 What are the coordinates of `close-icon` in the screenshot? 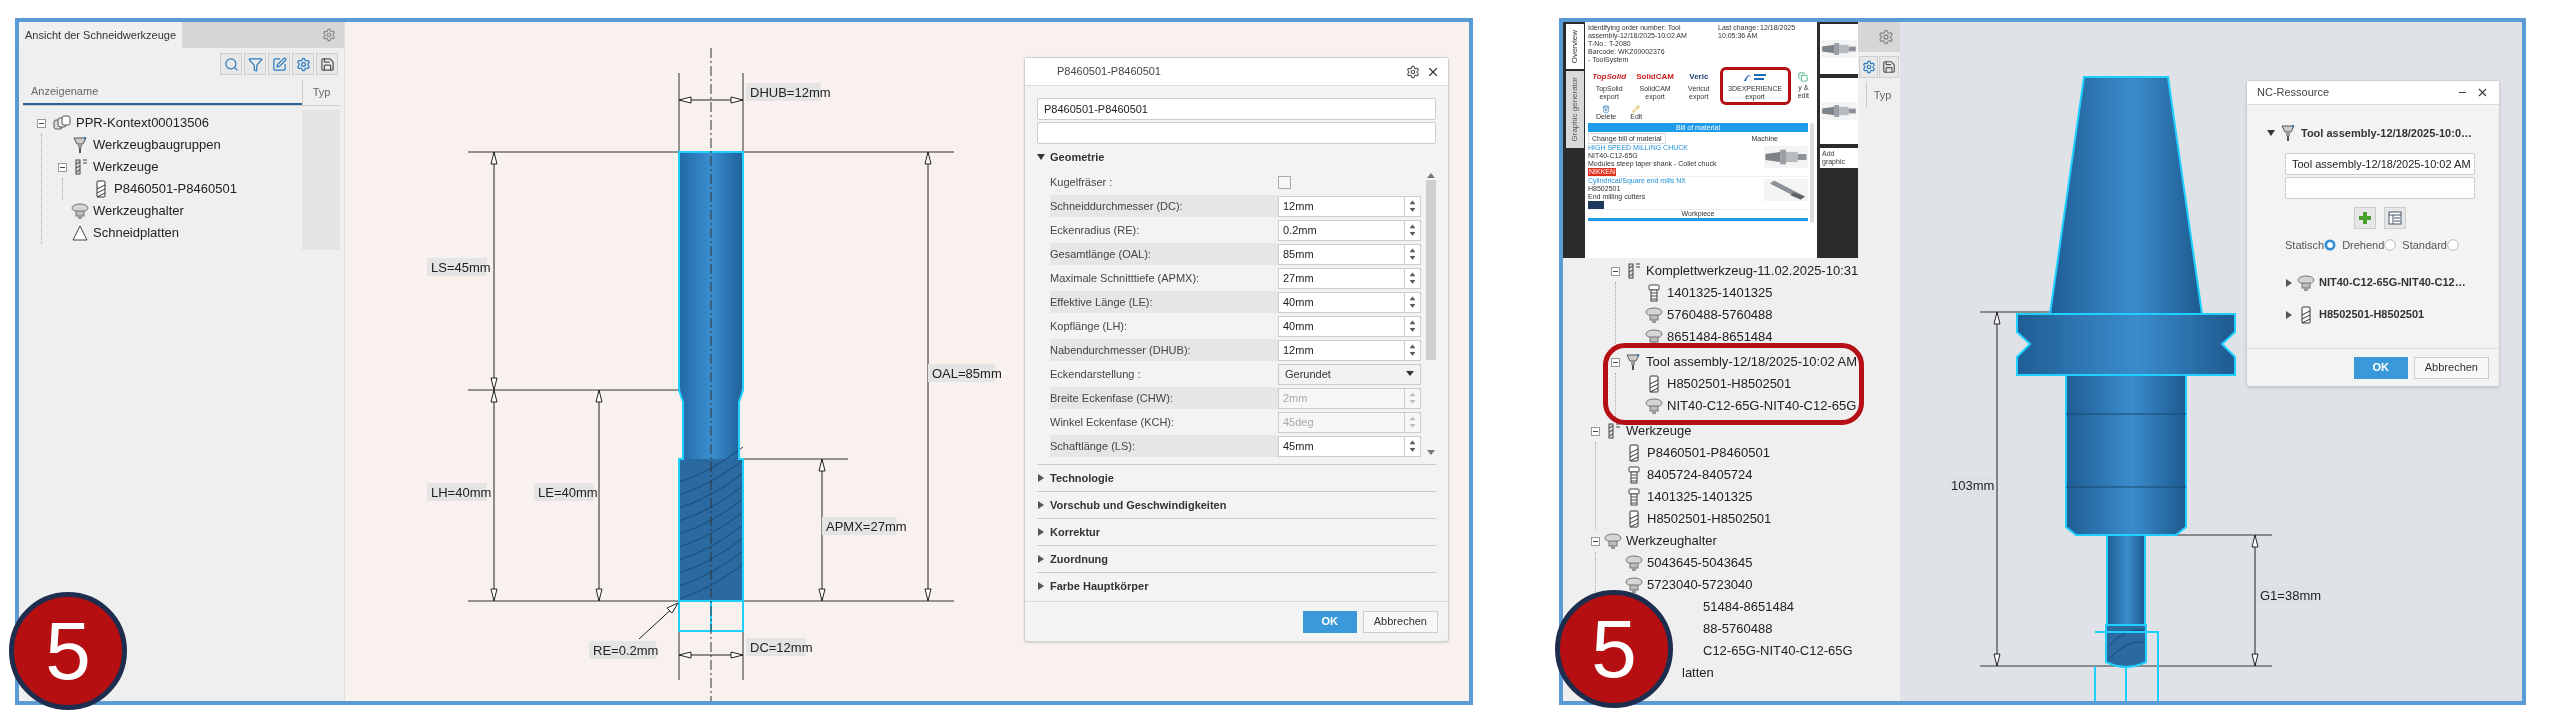 It's located at (2482, 92).